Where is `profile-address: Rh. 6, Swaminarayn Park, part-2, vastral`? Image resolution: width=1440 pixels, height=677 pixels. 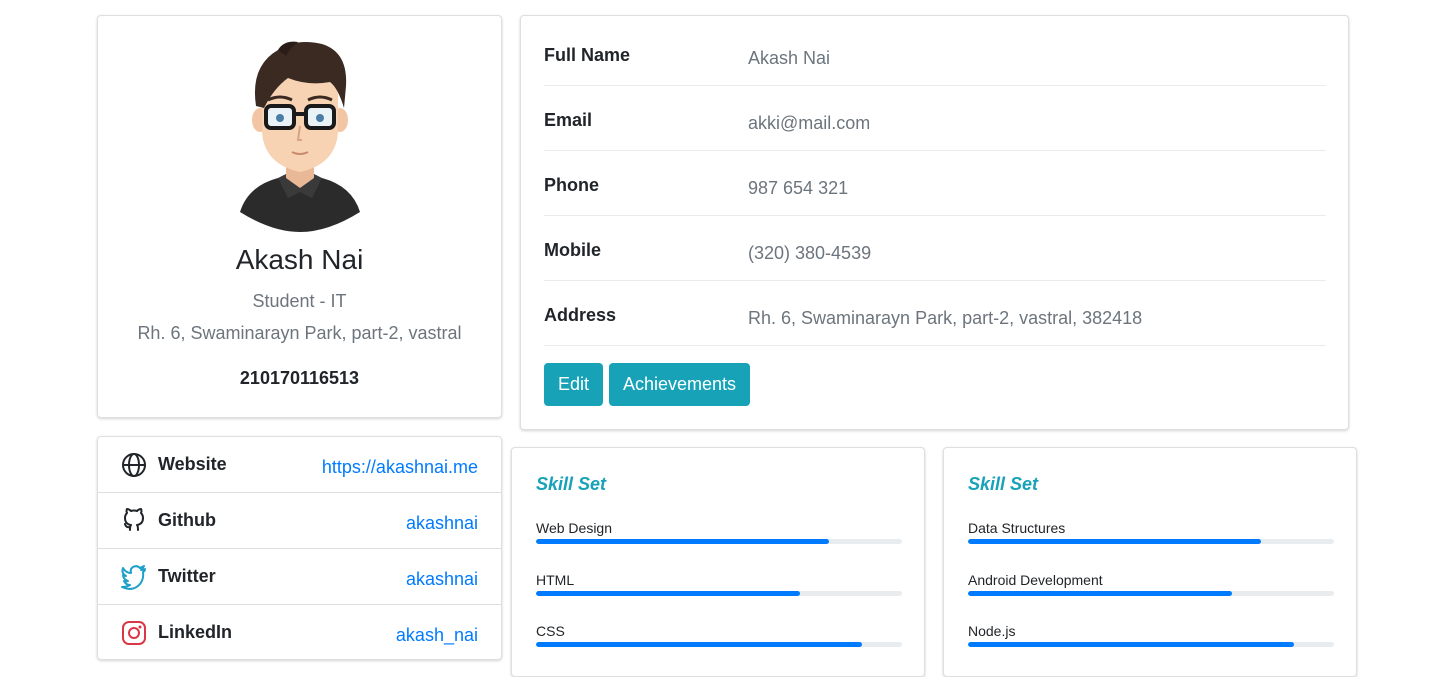
profile-address: Rh. 6, Swaminarayn Park, part-2, vastral is located at coordinates (299, 333).